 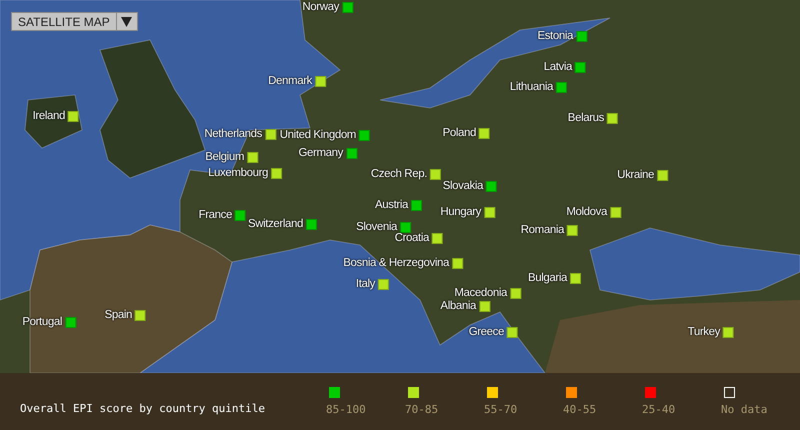 What do you see at coordinates (42, 322) in the screenshot?
I see `country-label: Portugal` at bounding box center [42, 322].